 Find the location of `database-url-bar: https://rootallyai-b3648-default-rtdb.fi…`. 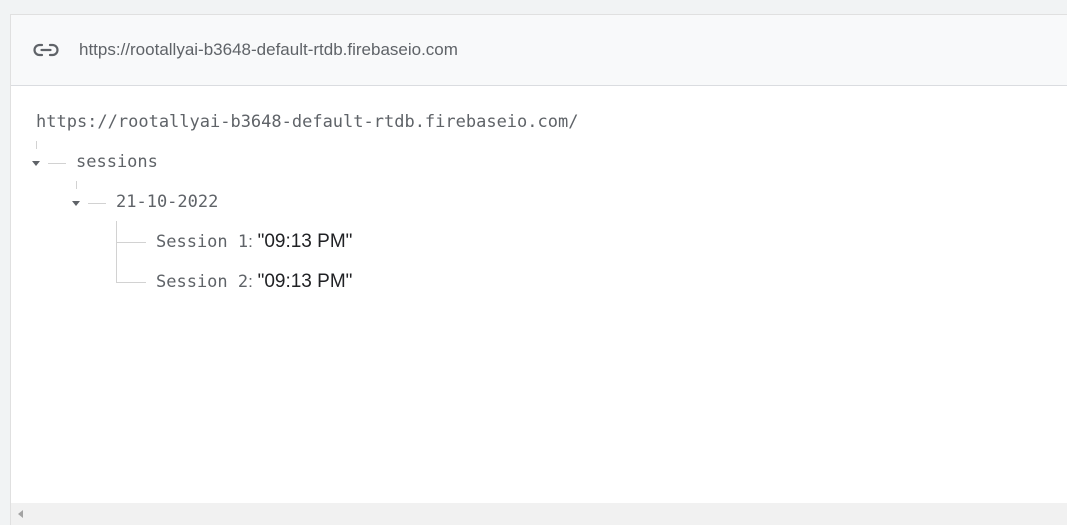

database-url-bar: https://rootallyai-b3648-default-rtdb.fi… is located at coordinates (539, 50).